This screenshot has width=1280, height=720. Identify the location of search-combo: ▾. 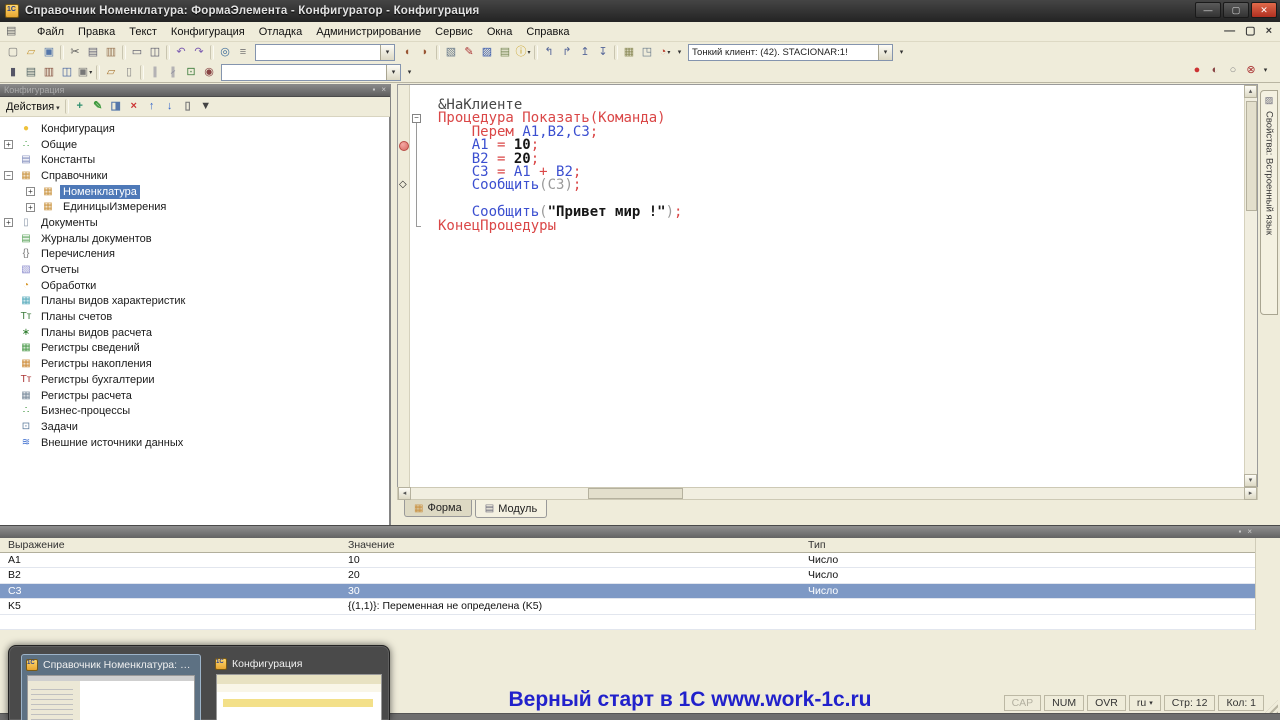
(325, 52).